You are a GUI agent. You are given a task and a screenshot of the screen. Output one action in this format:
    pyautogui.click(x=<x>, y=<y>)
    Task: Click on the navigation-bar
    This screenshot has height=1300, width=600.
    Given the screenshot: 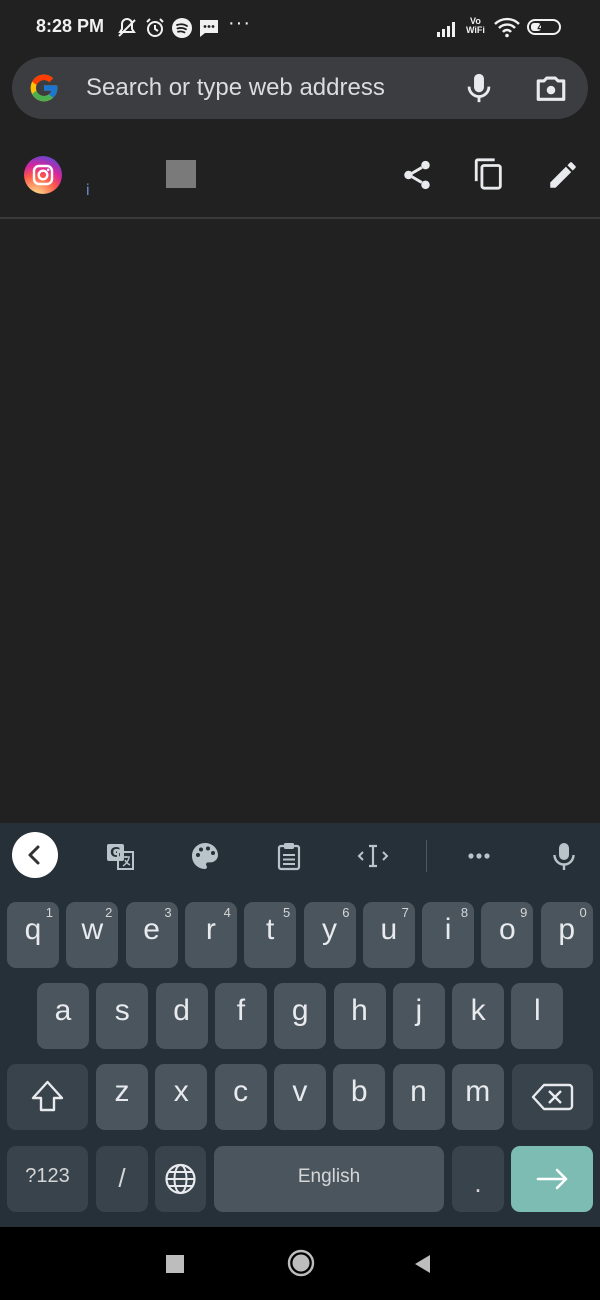 What is the action you would take?
    pyautogui.click(x=300, y=1263)
    